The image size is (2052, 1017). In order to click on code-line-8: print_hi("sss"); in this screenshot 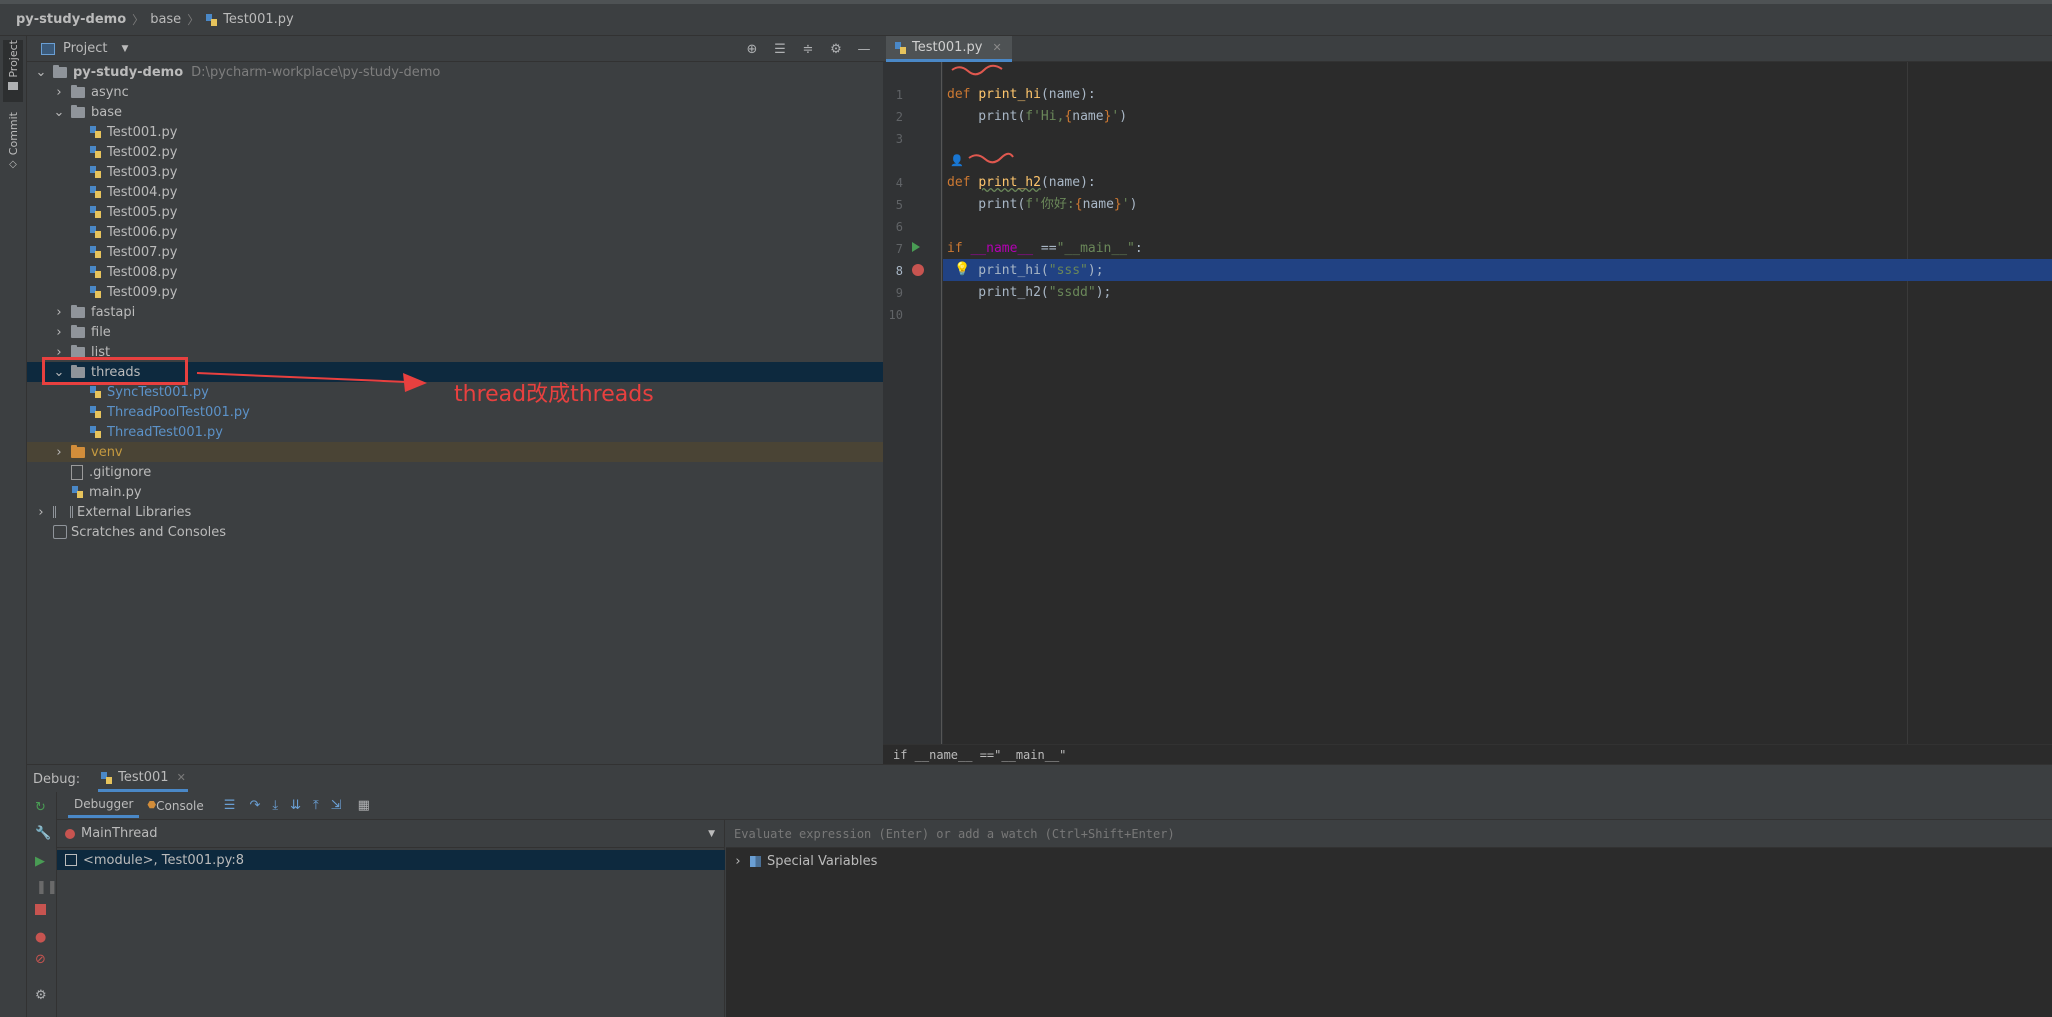, I will do `click(1025, 271)`.